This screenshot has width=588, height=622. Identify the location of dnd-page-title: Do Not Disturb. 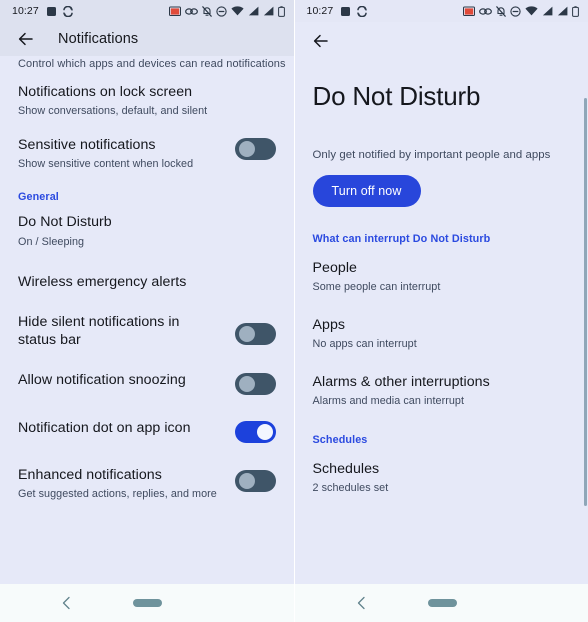
(396, 96).